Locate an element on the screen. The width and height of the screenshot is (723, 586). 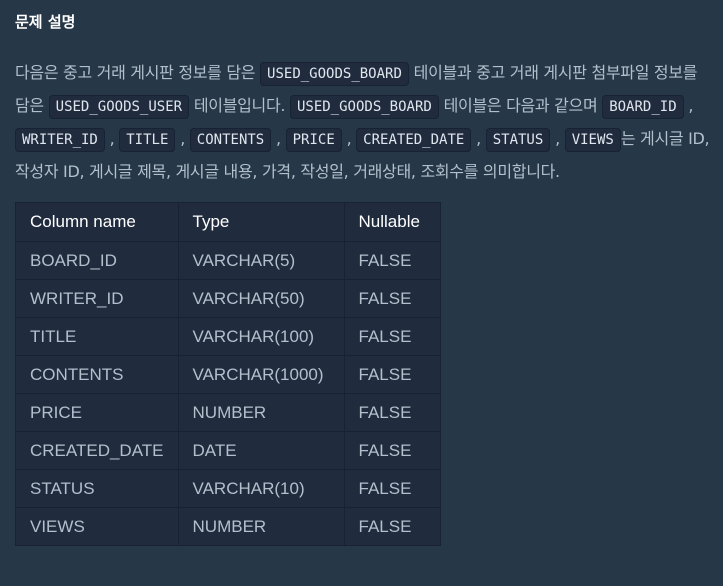
code-table-name: USED_GOODS_USER is located at coordinates (119, 107).